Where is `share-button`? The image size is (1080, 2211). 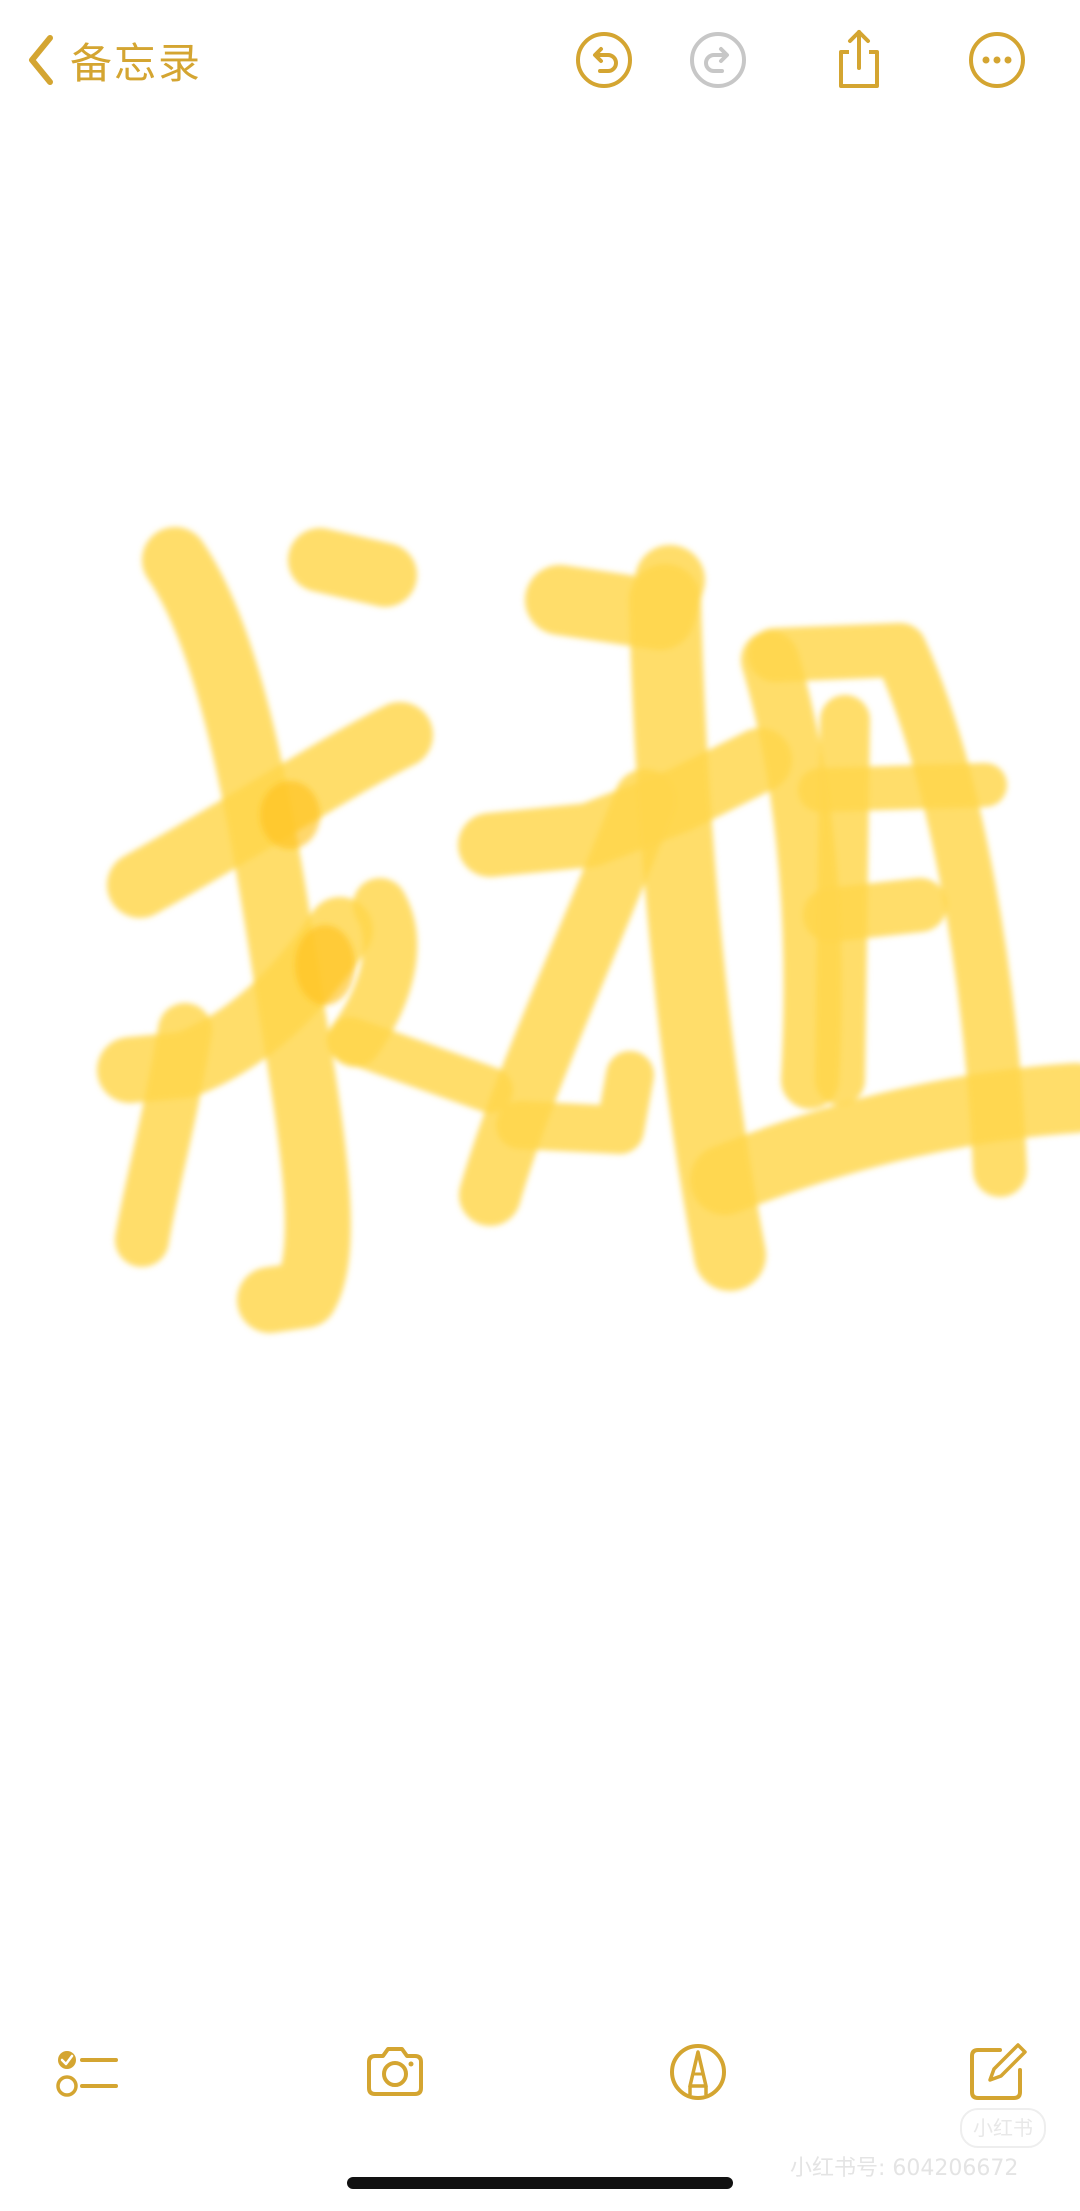 share-button is located at coordinates (859, 60).